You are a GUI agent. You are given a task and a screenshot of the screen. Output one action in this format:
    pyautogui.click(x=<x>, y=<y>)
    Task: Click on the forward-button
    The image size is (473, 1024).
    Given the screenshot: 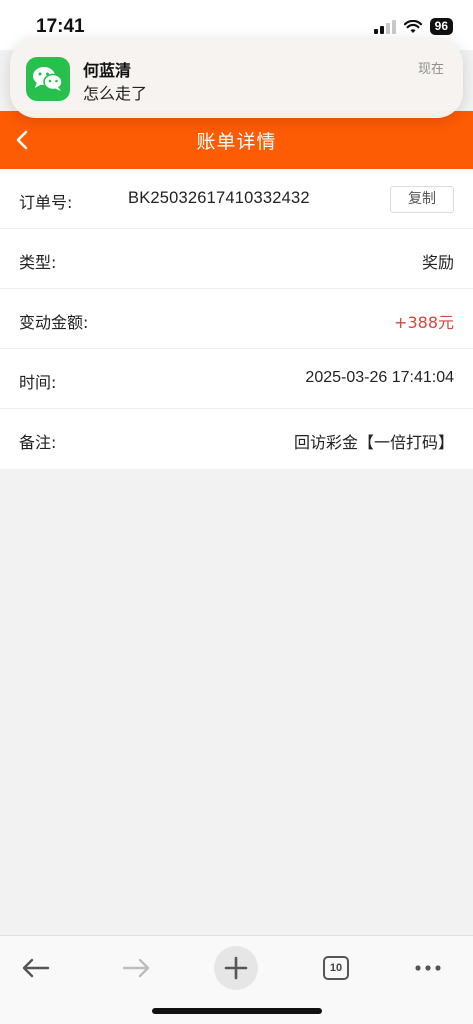 What is the action you would take?
    pyautogui.click(x=136, y=968)
    